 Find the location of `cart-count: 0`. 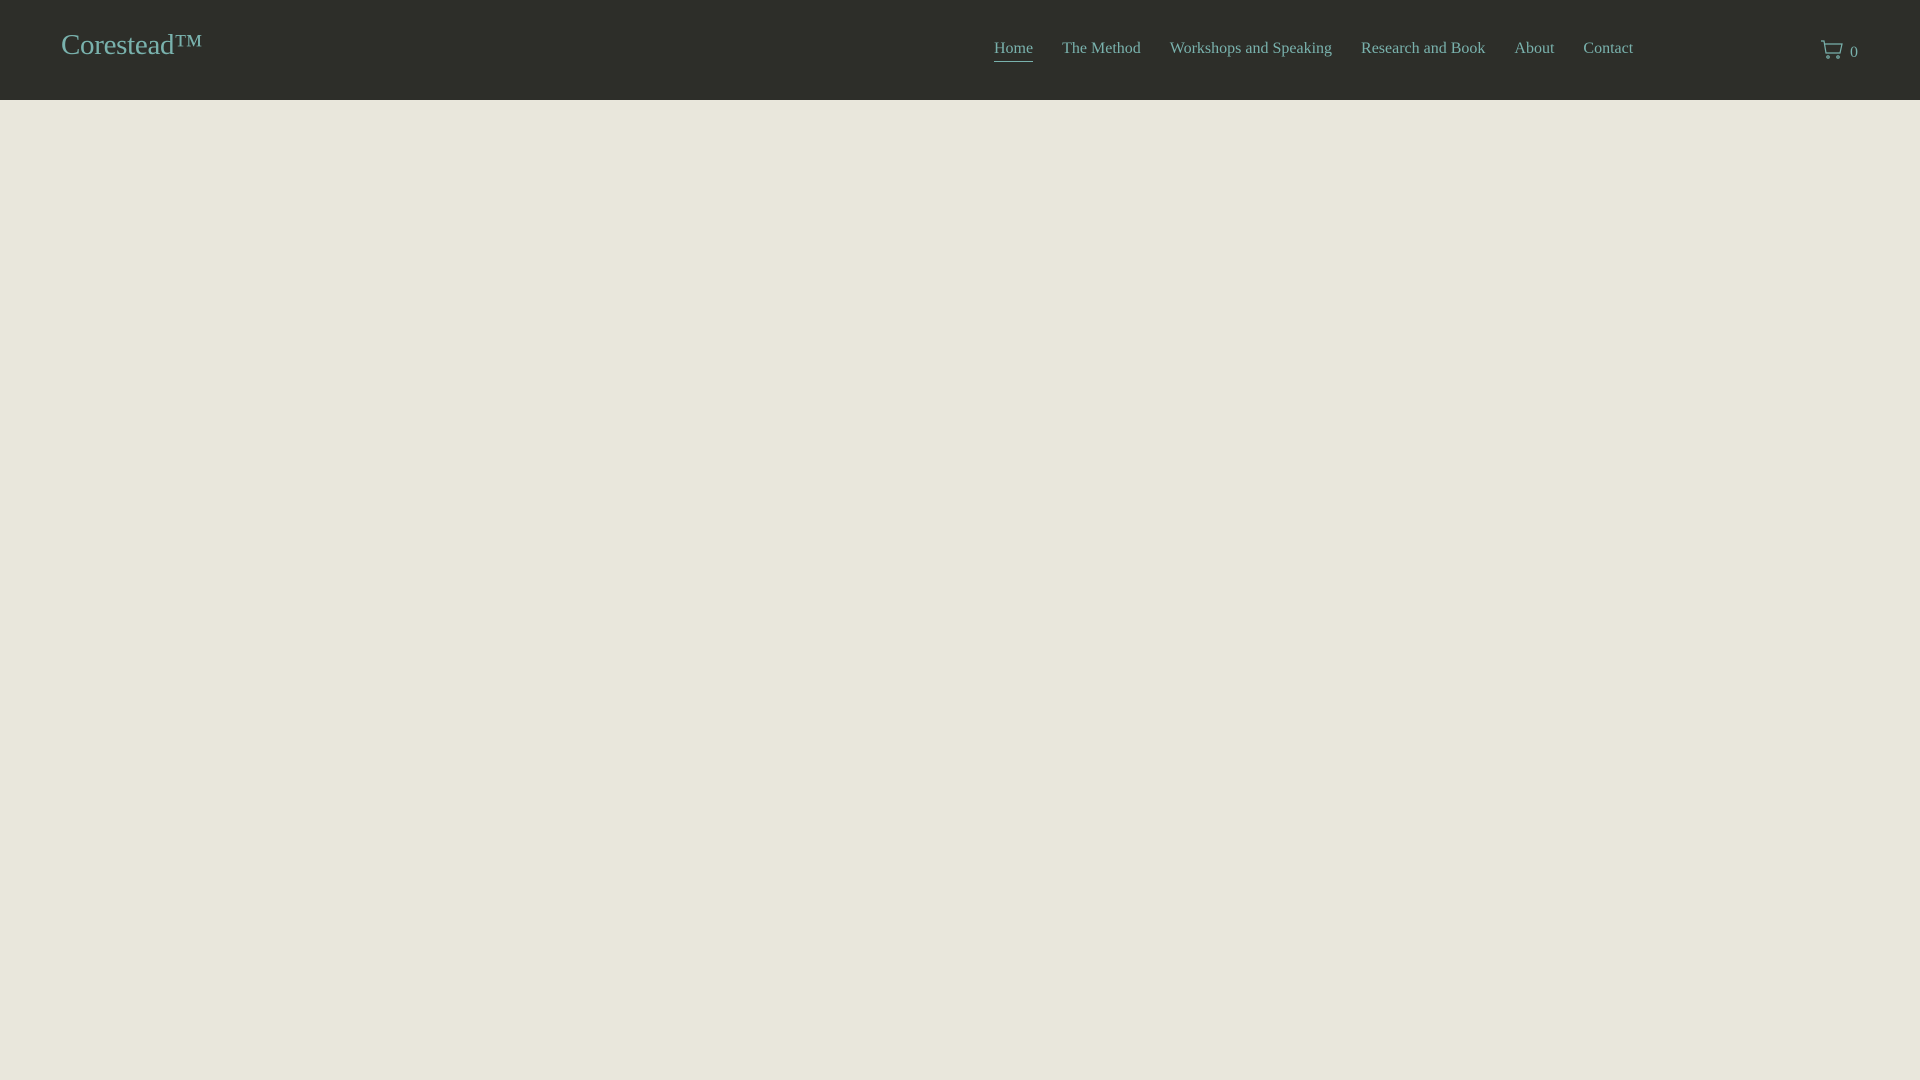

cart-count: 0 is located at coordinates (1854, 52).